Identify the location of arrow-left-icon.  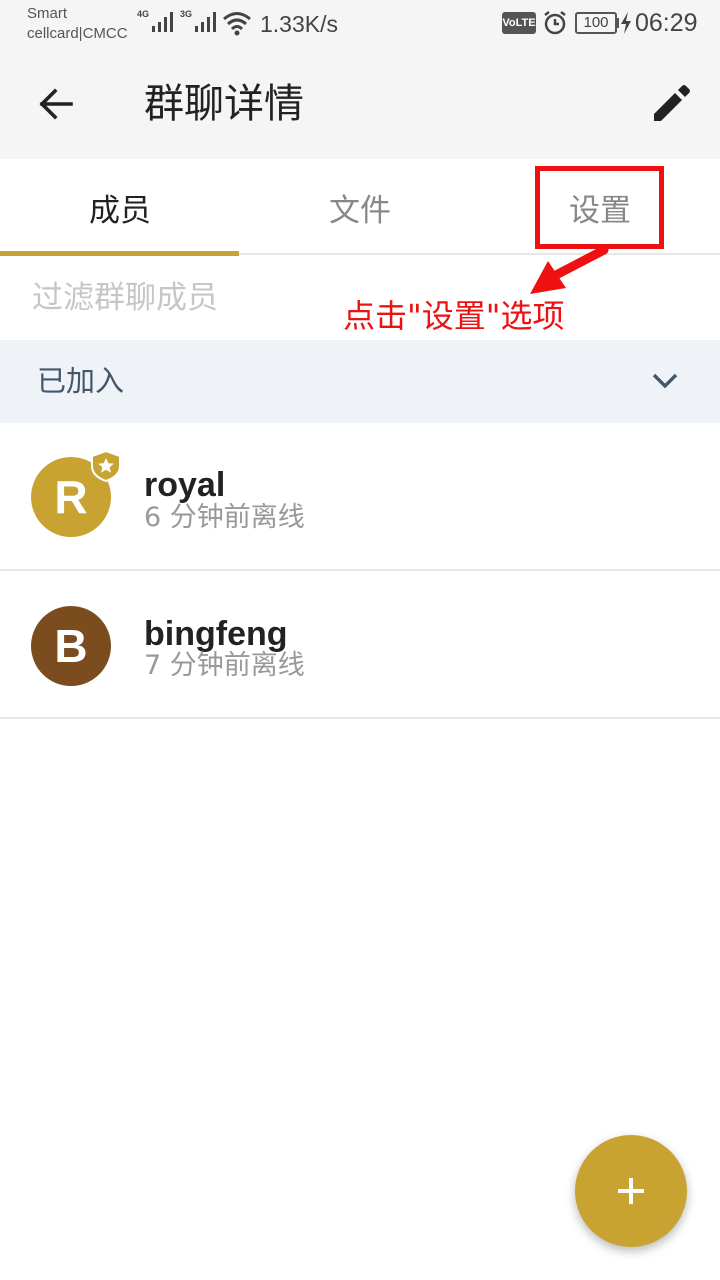
(56, 104).